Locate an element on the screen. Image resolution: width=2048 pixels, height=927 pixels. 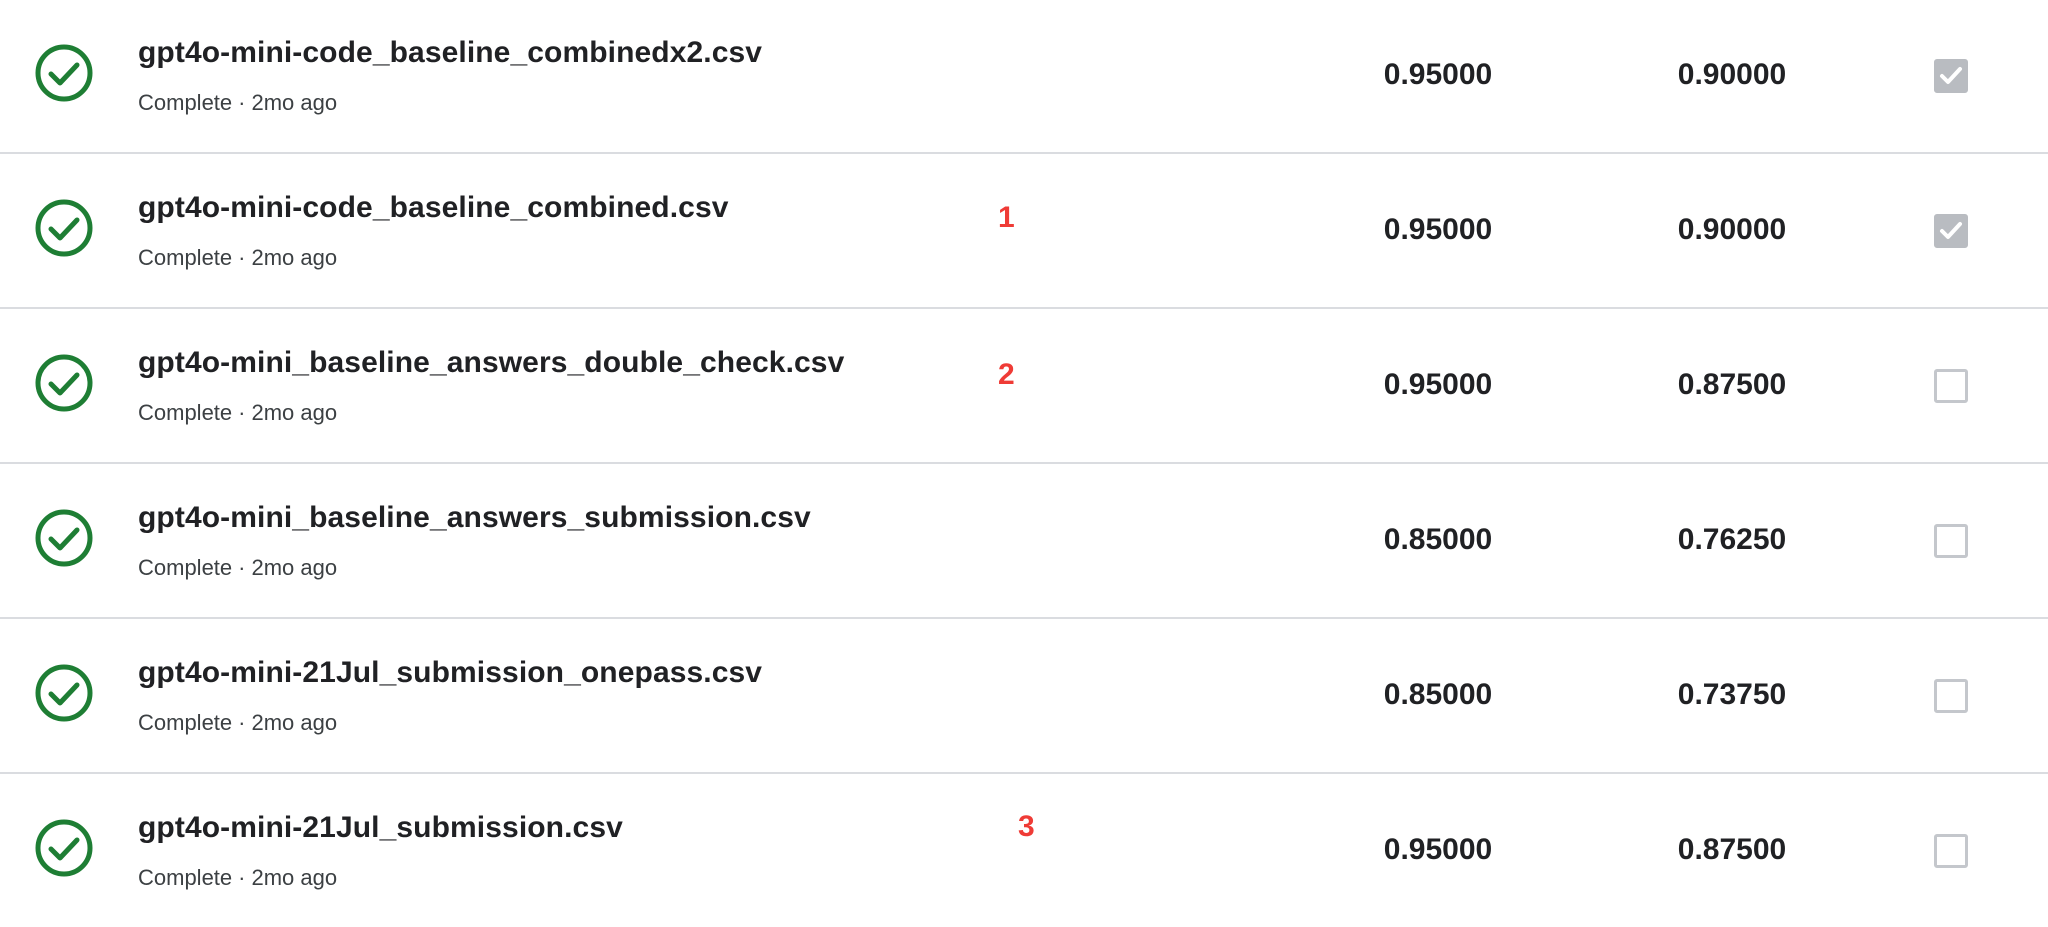
submission-file-name: gpt4o-mini-21Jul_submission.csv is located at coordinates (380, 828).